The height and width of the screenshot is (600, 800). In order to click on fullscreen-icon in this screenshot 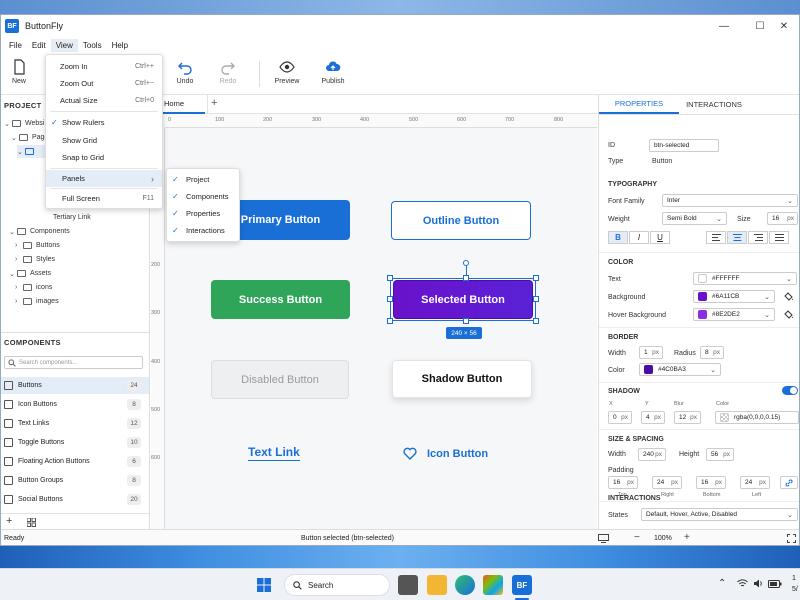, I will do `click(791, 539)`.